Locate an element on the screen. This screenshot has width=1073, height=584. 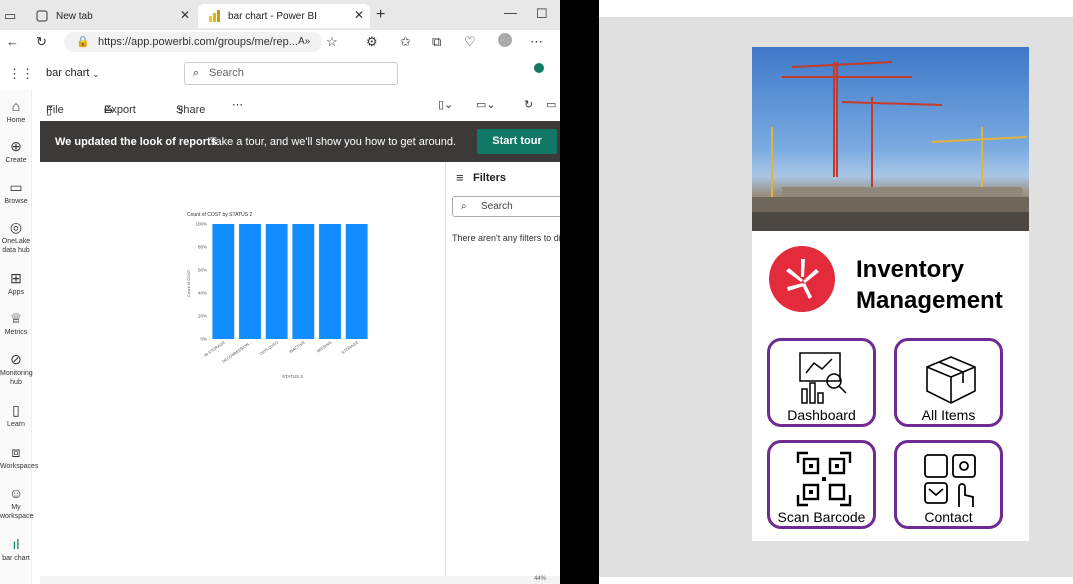
nav-apps: ⊞ Apps is located at coordinates (16, 283).